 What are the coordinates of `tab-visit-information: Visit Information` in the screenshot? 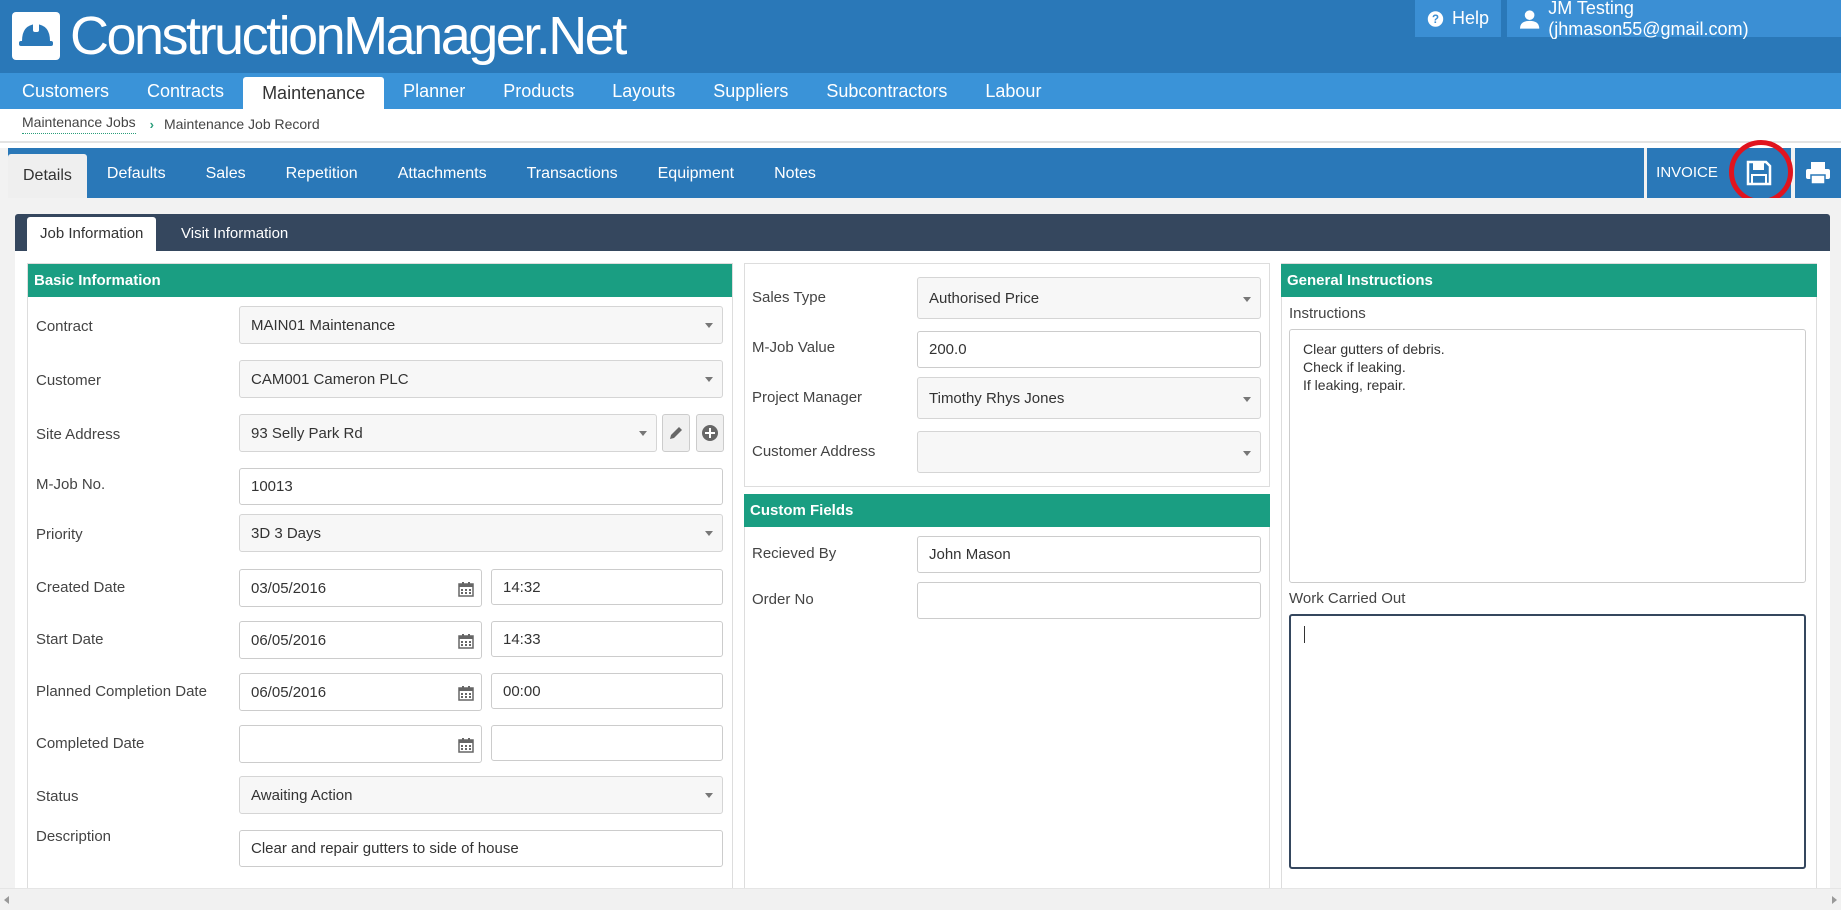 It's located at (234, 234).